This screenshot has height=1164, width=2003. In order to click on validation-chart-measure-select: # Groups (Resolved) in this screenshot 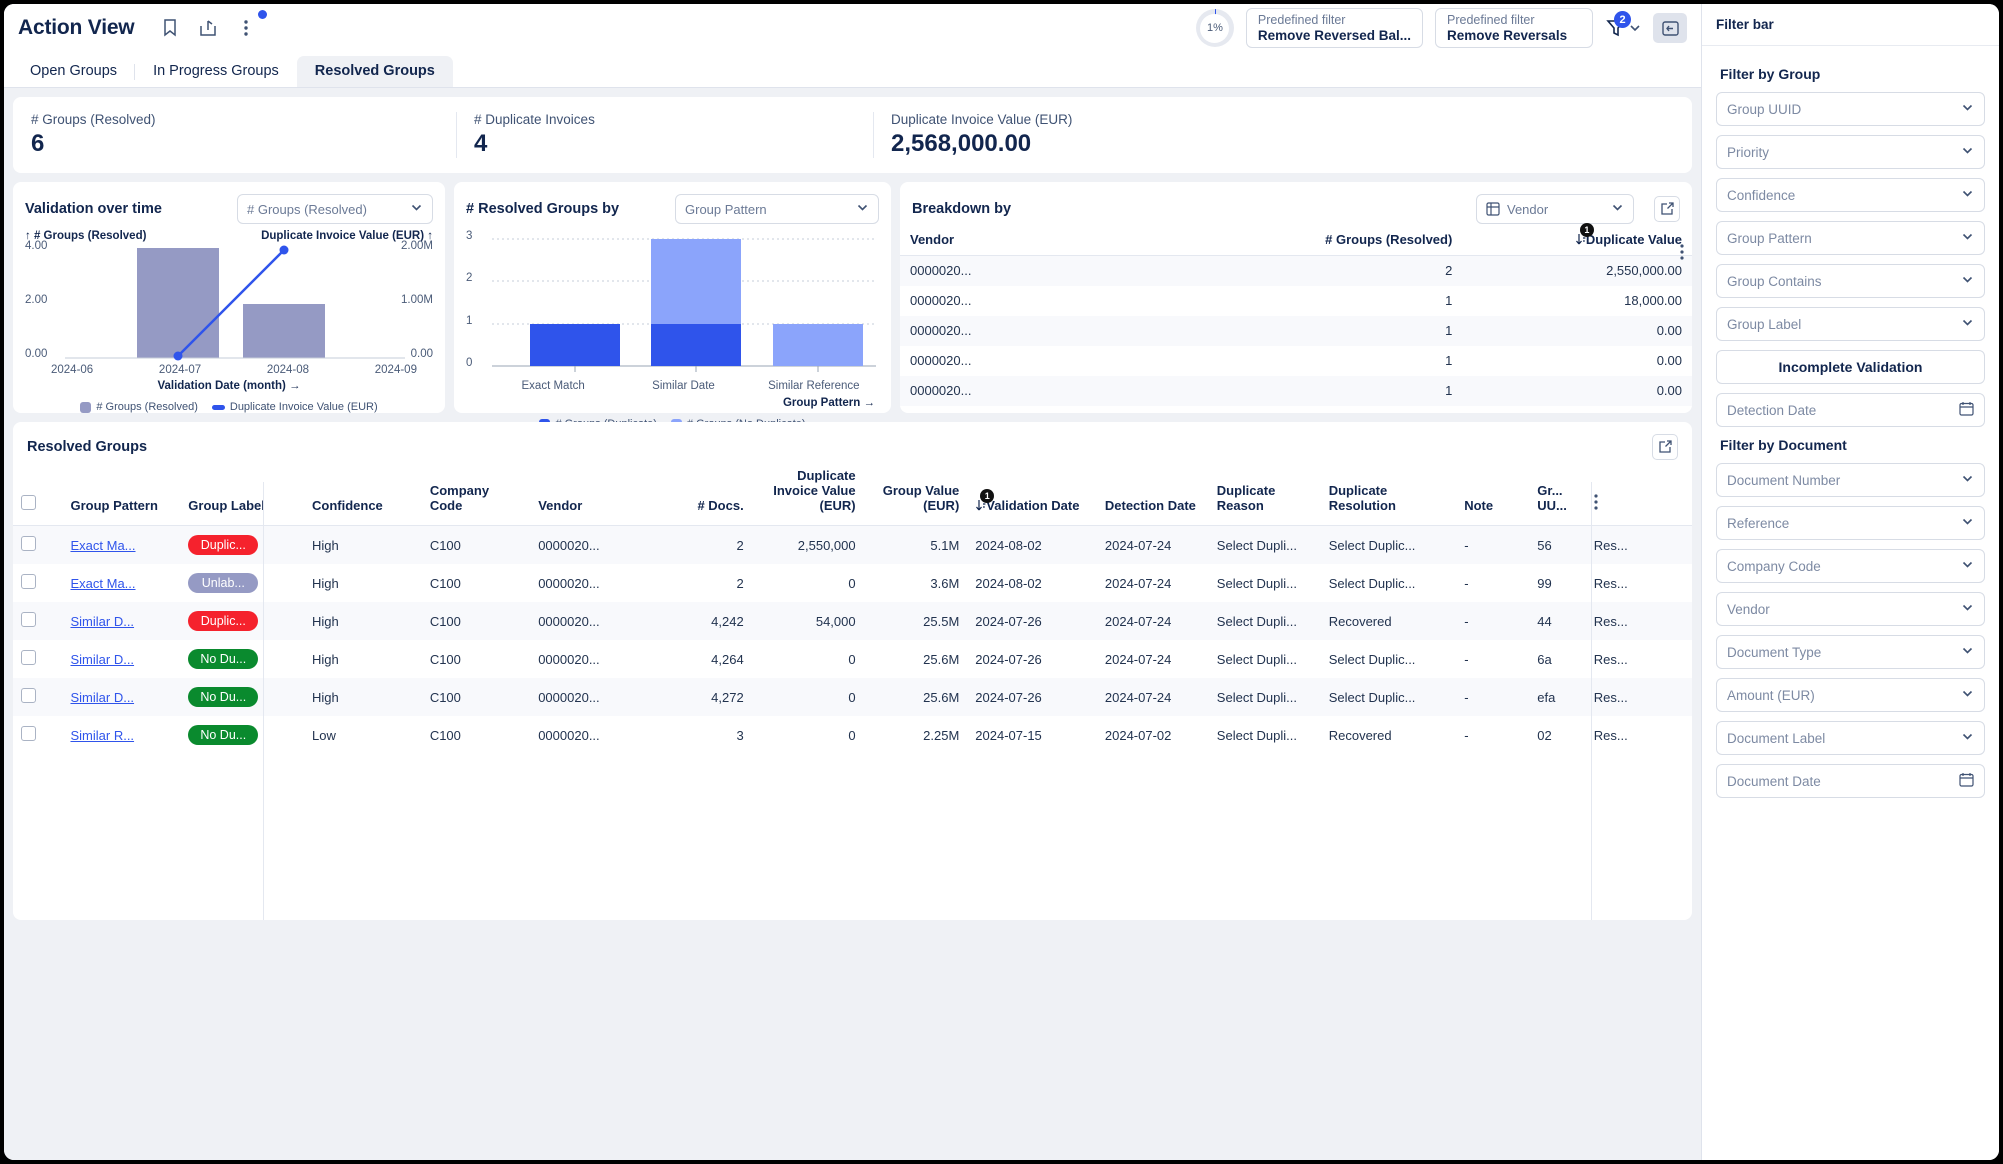, I will do `click(335, 209)`.